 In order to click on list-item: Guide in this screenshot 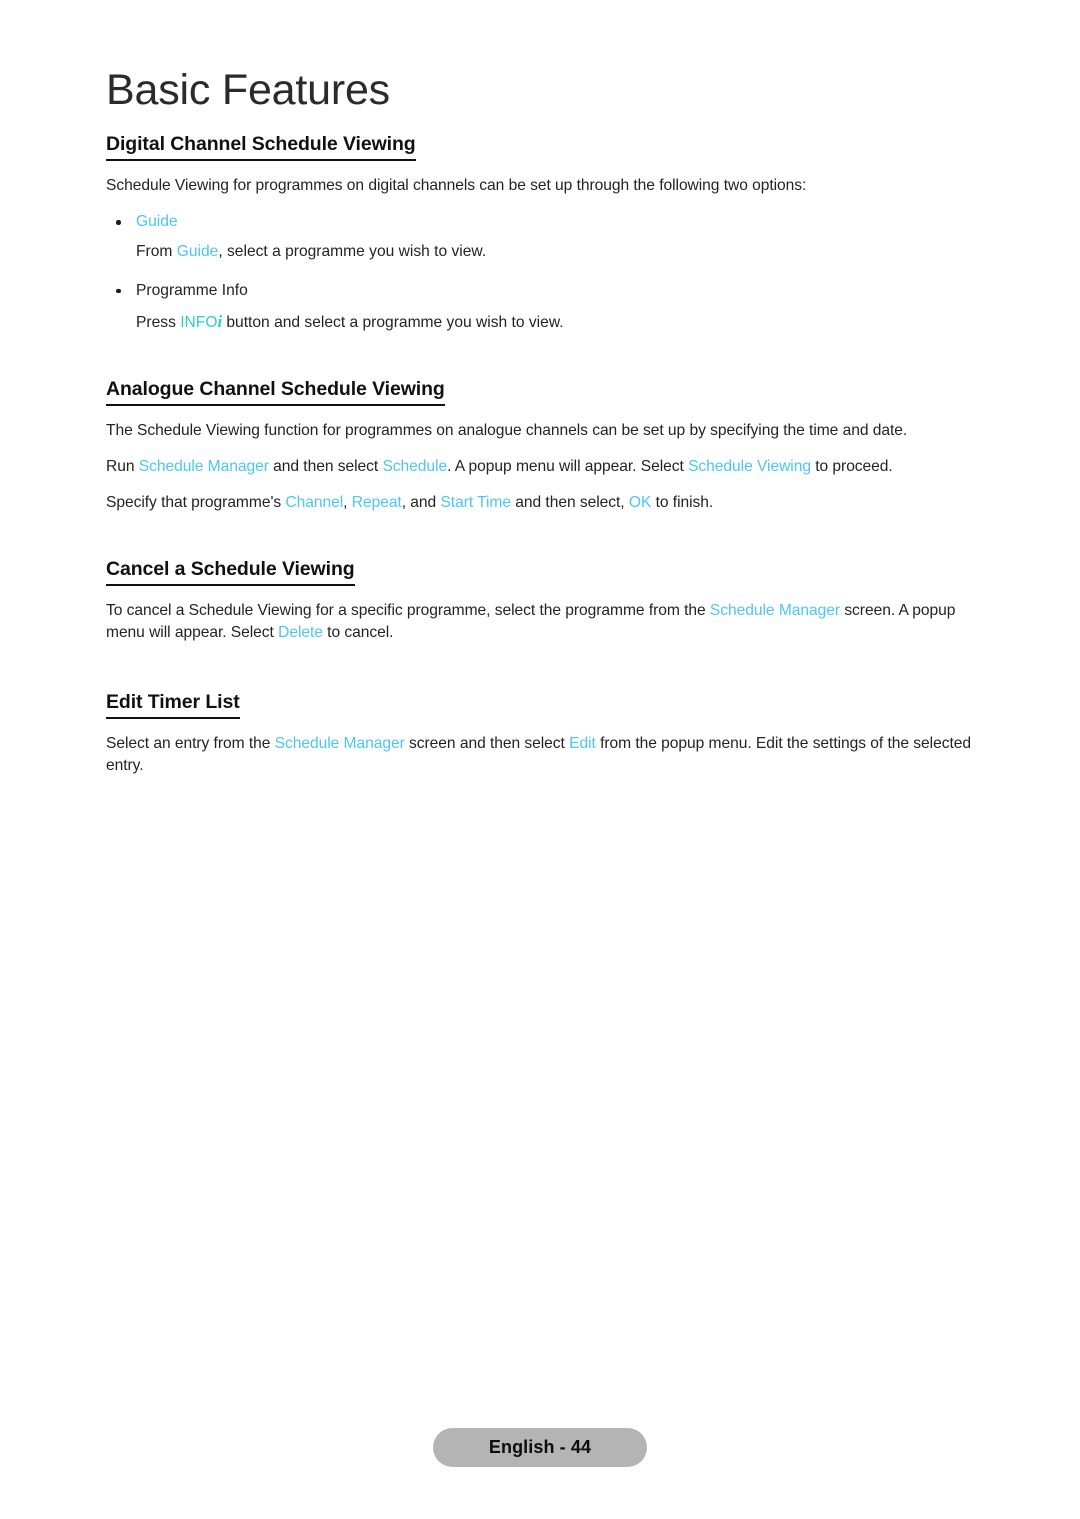, I will do `click(546, 222)`.